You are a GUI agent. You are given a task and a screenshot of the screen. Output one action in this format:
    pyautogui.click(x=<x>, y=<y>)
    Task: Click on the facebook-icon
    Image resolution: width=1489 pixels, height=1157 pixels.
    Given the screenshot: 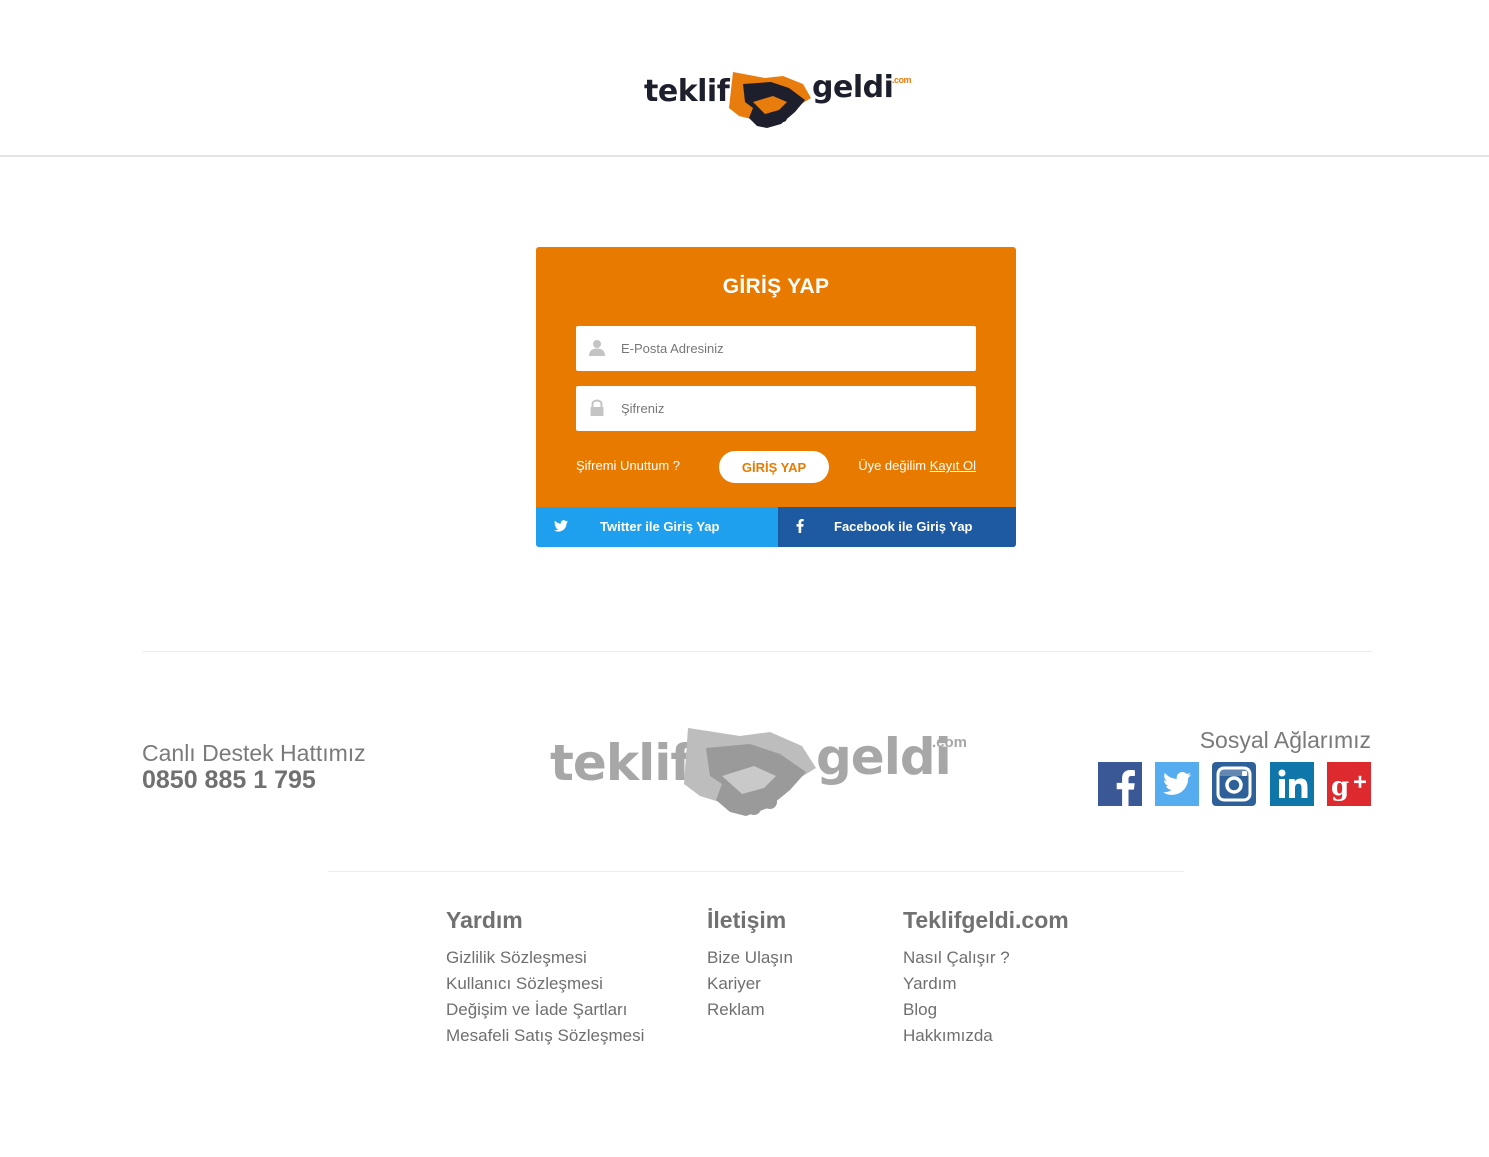 What is the action you would take?
    pyautogui.click(x=1120, y=784)
    